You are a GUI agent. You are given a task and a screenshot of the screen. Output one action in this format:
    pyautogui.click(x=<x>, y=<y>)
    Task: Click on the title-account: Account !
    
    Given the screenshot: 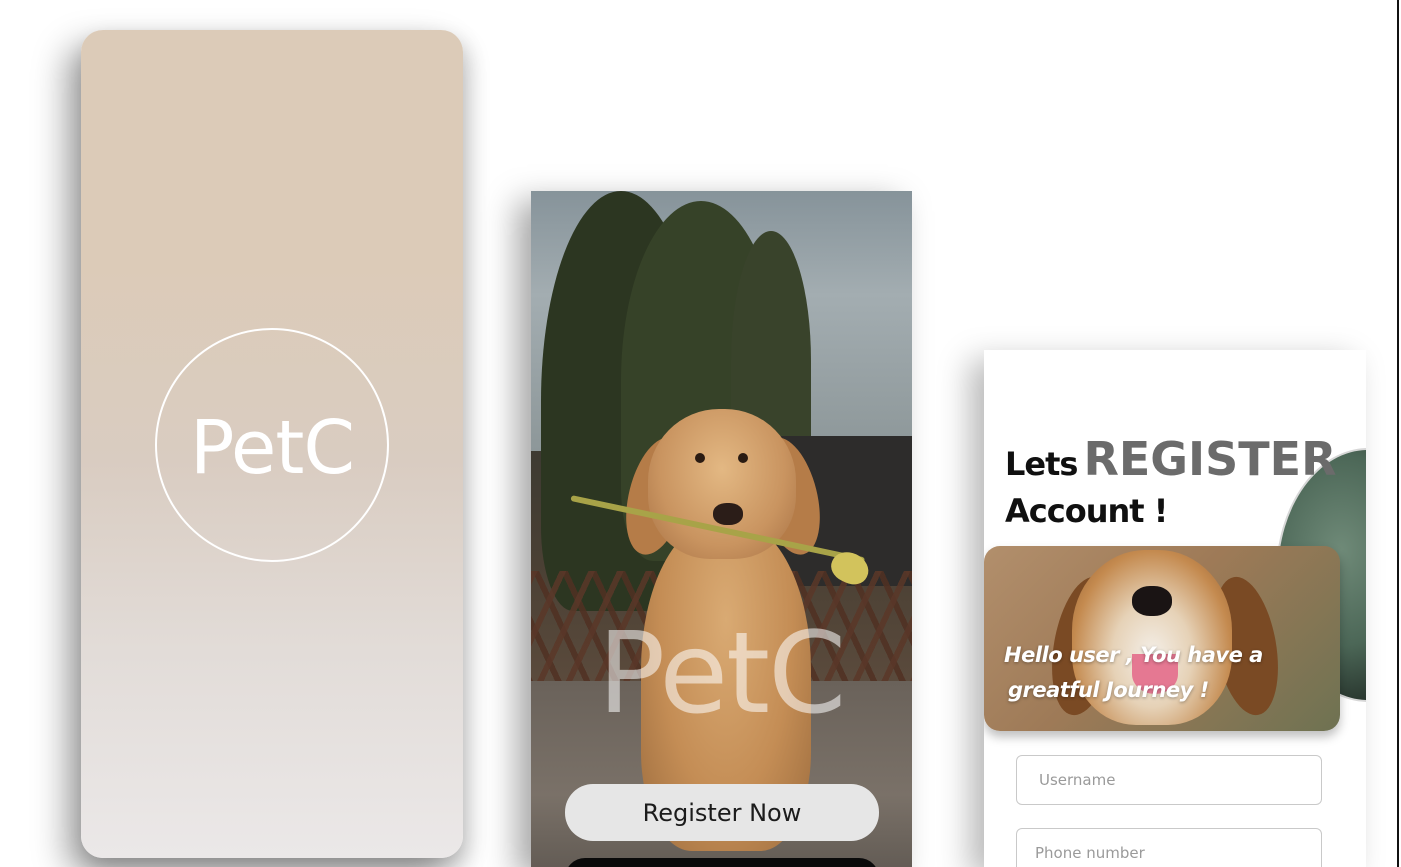 What is the action you would take?
    pyautogui.click(x=1086, y=511)
    